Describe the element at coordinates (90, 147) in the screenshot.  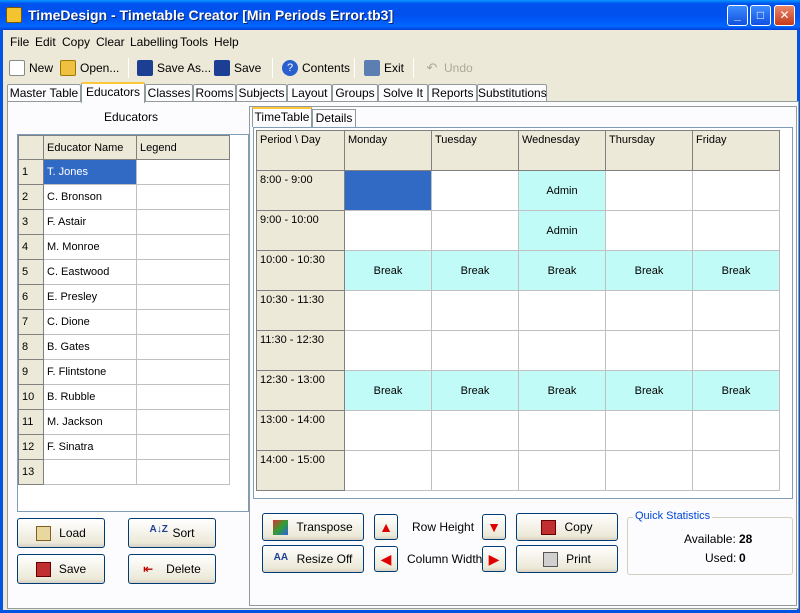
I see `column-header-educator-name: Educator Name` at that location.